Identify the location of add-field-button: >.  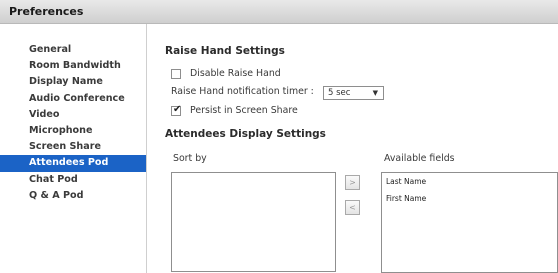
(352, 182).